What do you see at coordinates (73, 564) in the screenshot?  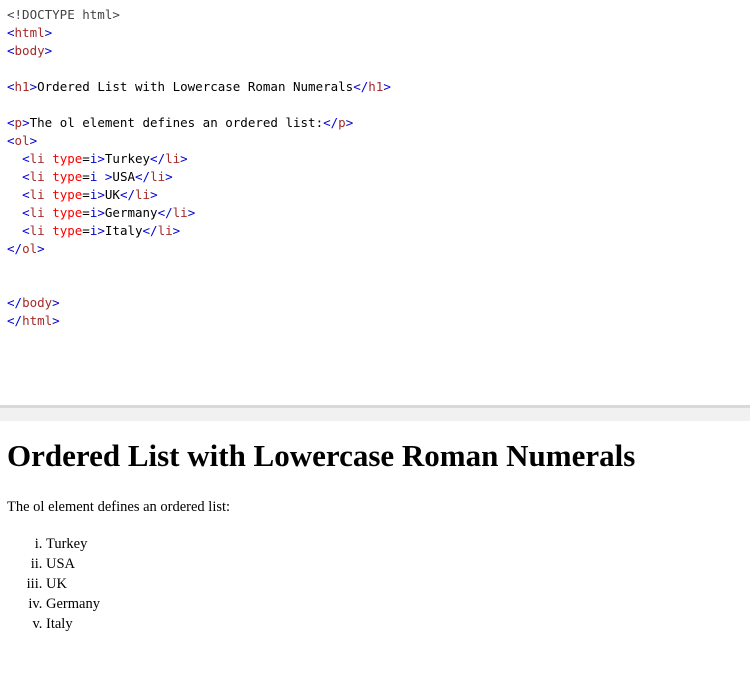 I see `list-item: USA` at bounding box center [73, 564].